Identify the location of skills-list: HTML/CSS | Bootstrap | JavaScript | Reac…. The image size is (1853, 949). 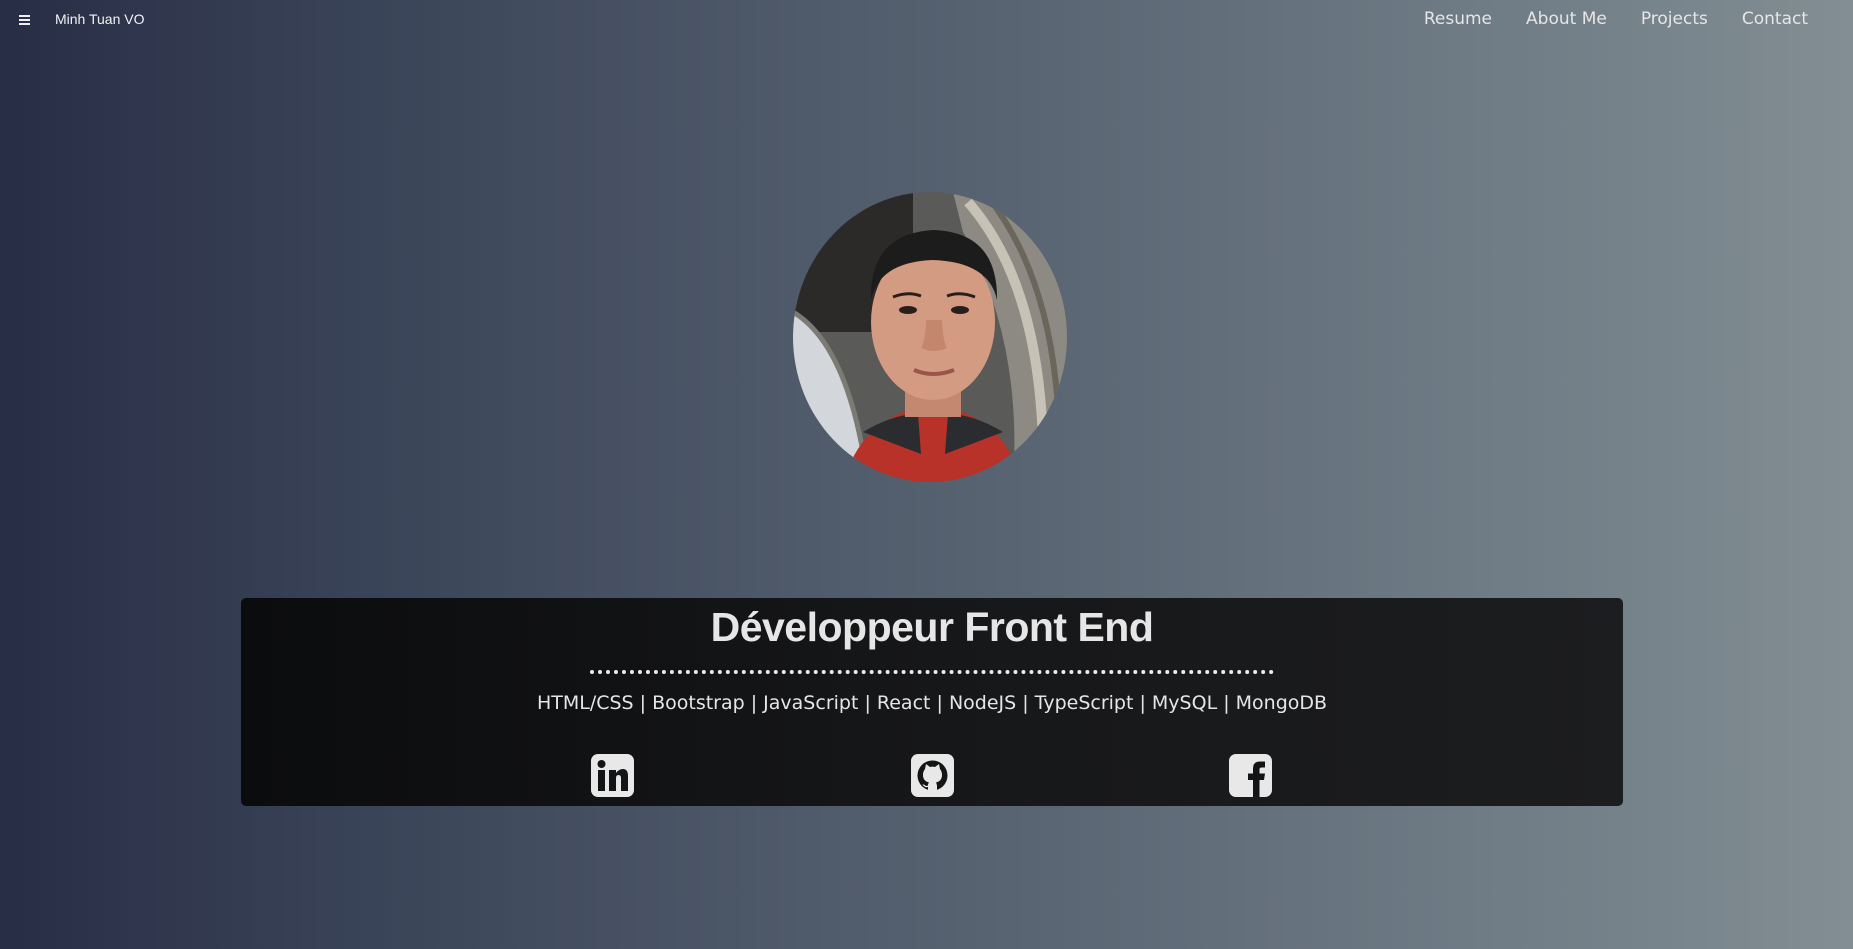
(932, 703).